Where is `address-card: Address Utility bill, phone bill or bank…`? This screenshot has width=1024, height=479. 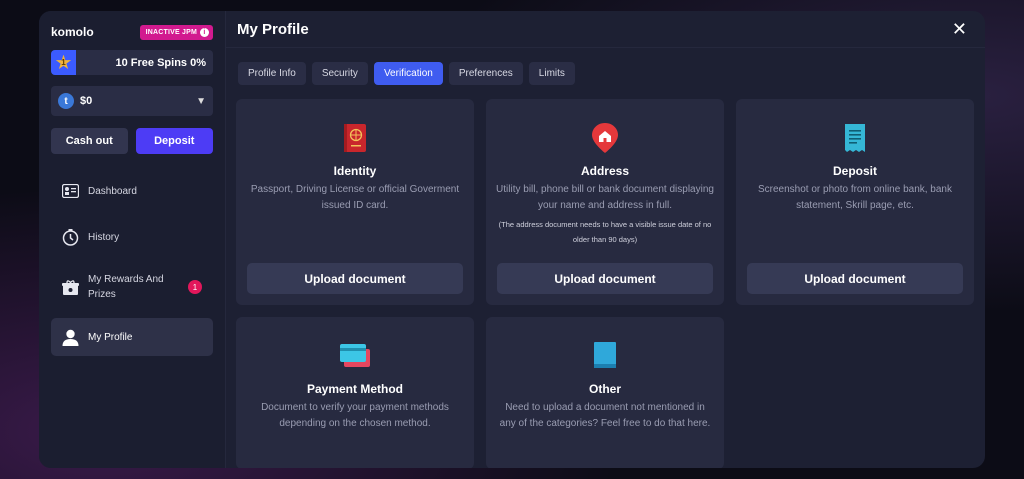 address-card: Address Utility bill, phone bill or bank… is located at coordinates (605, 202).